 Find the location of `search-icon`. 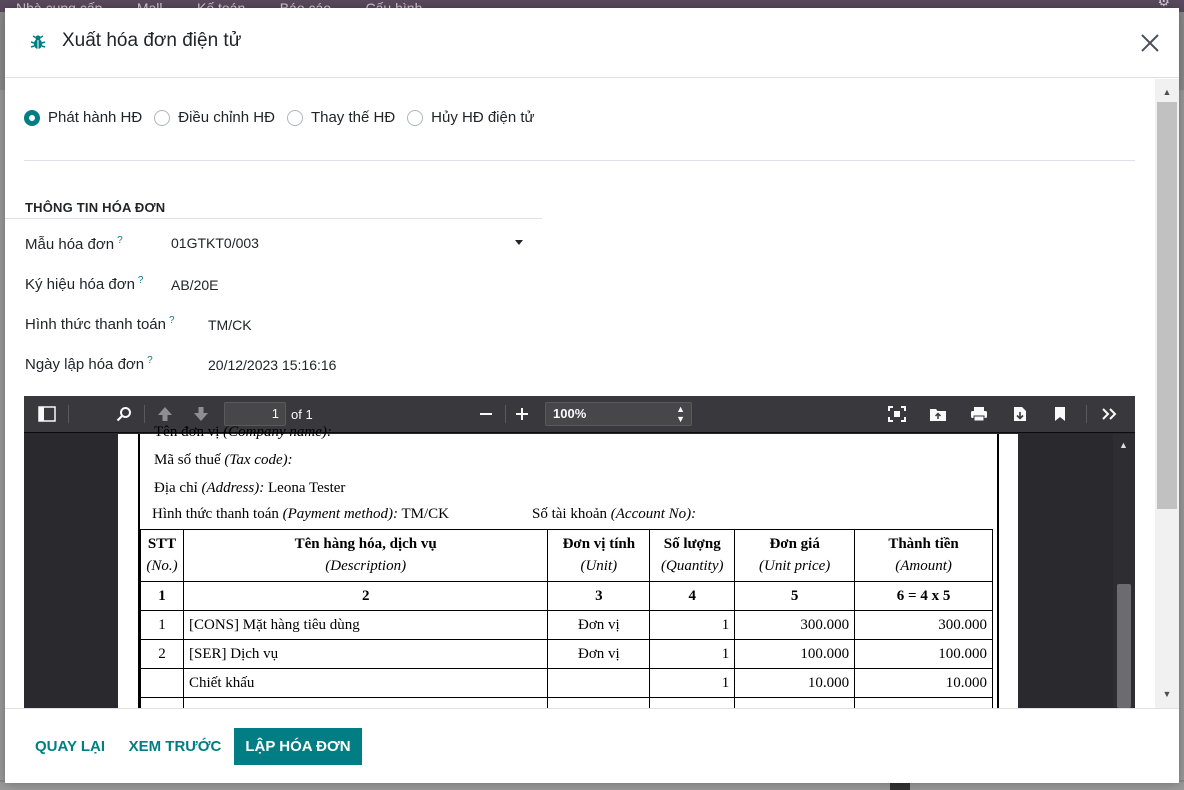

search-icon is located at coordinates (124, 414).